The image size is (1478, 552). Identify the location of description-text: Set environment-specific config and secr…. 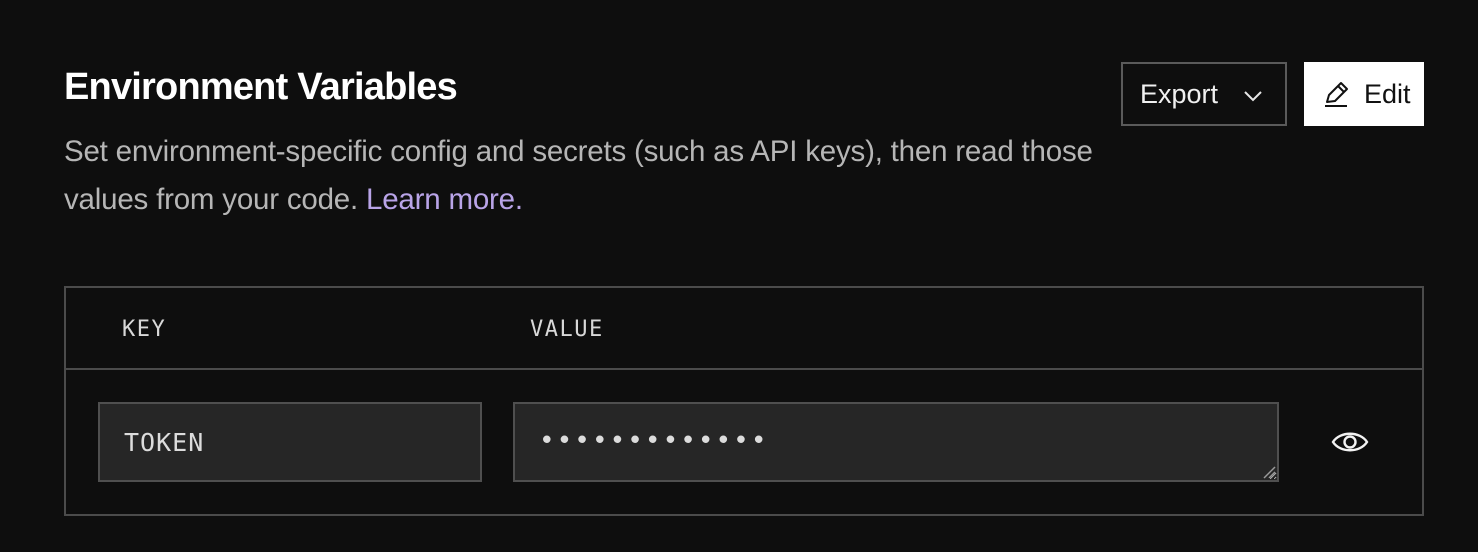
(578, 175).